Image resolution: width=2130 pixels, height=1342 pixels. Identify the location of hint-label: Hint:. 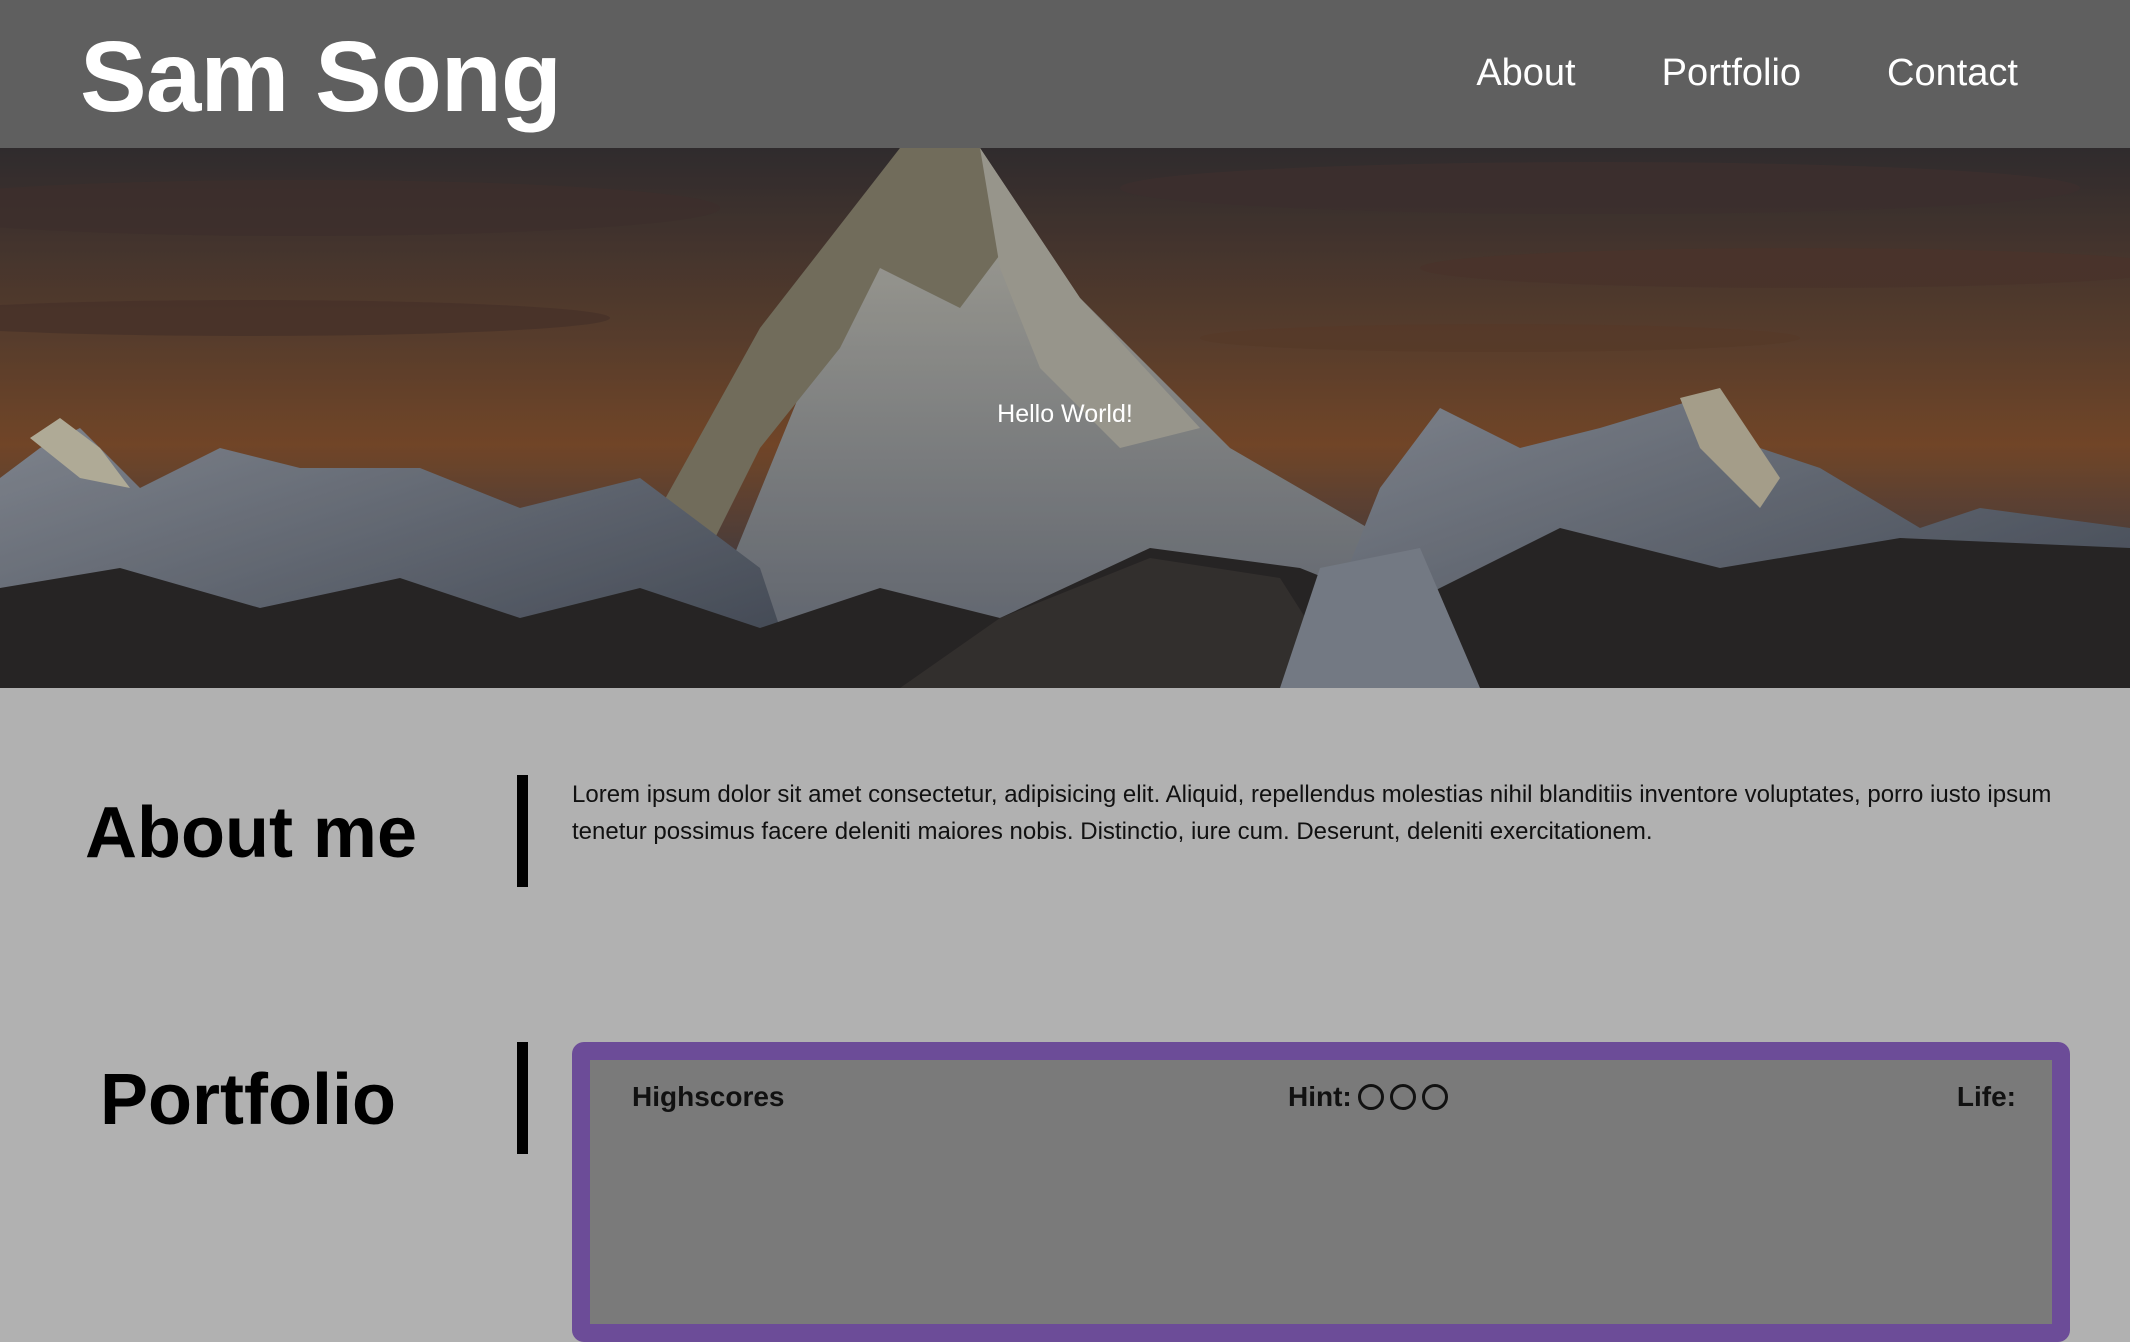
(1320, 1096).